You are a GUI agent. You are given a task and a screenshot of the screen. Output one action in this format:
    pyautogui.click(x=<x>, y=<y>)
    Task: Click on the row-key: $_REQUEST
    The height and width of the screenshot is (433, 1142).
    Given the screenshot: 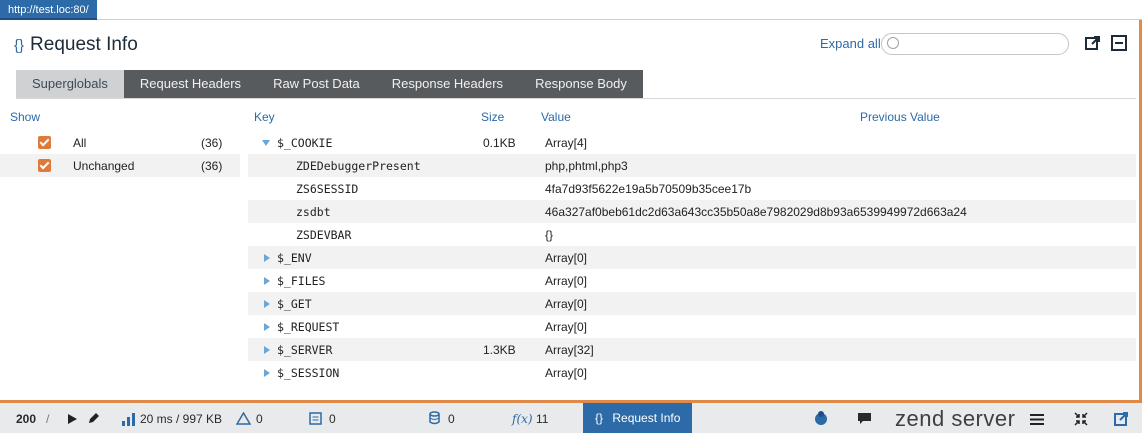 What is the action you would take?
    pyautogui.click(x=308, y=327)
    